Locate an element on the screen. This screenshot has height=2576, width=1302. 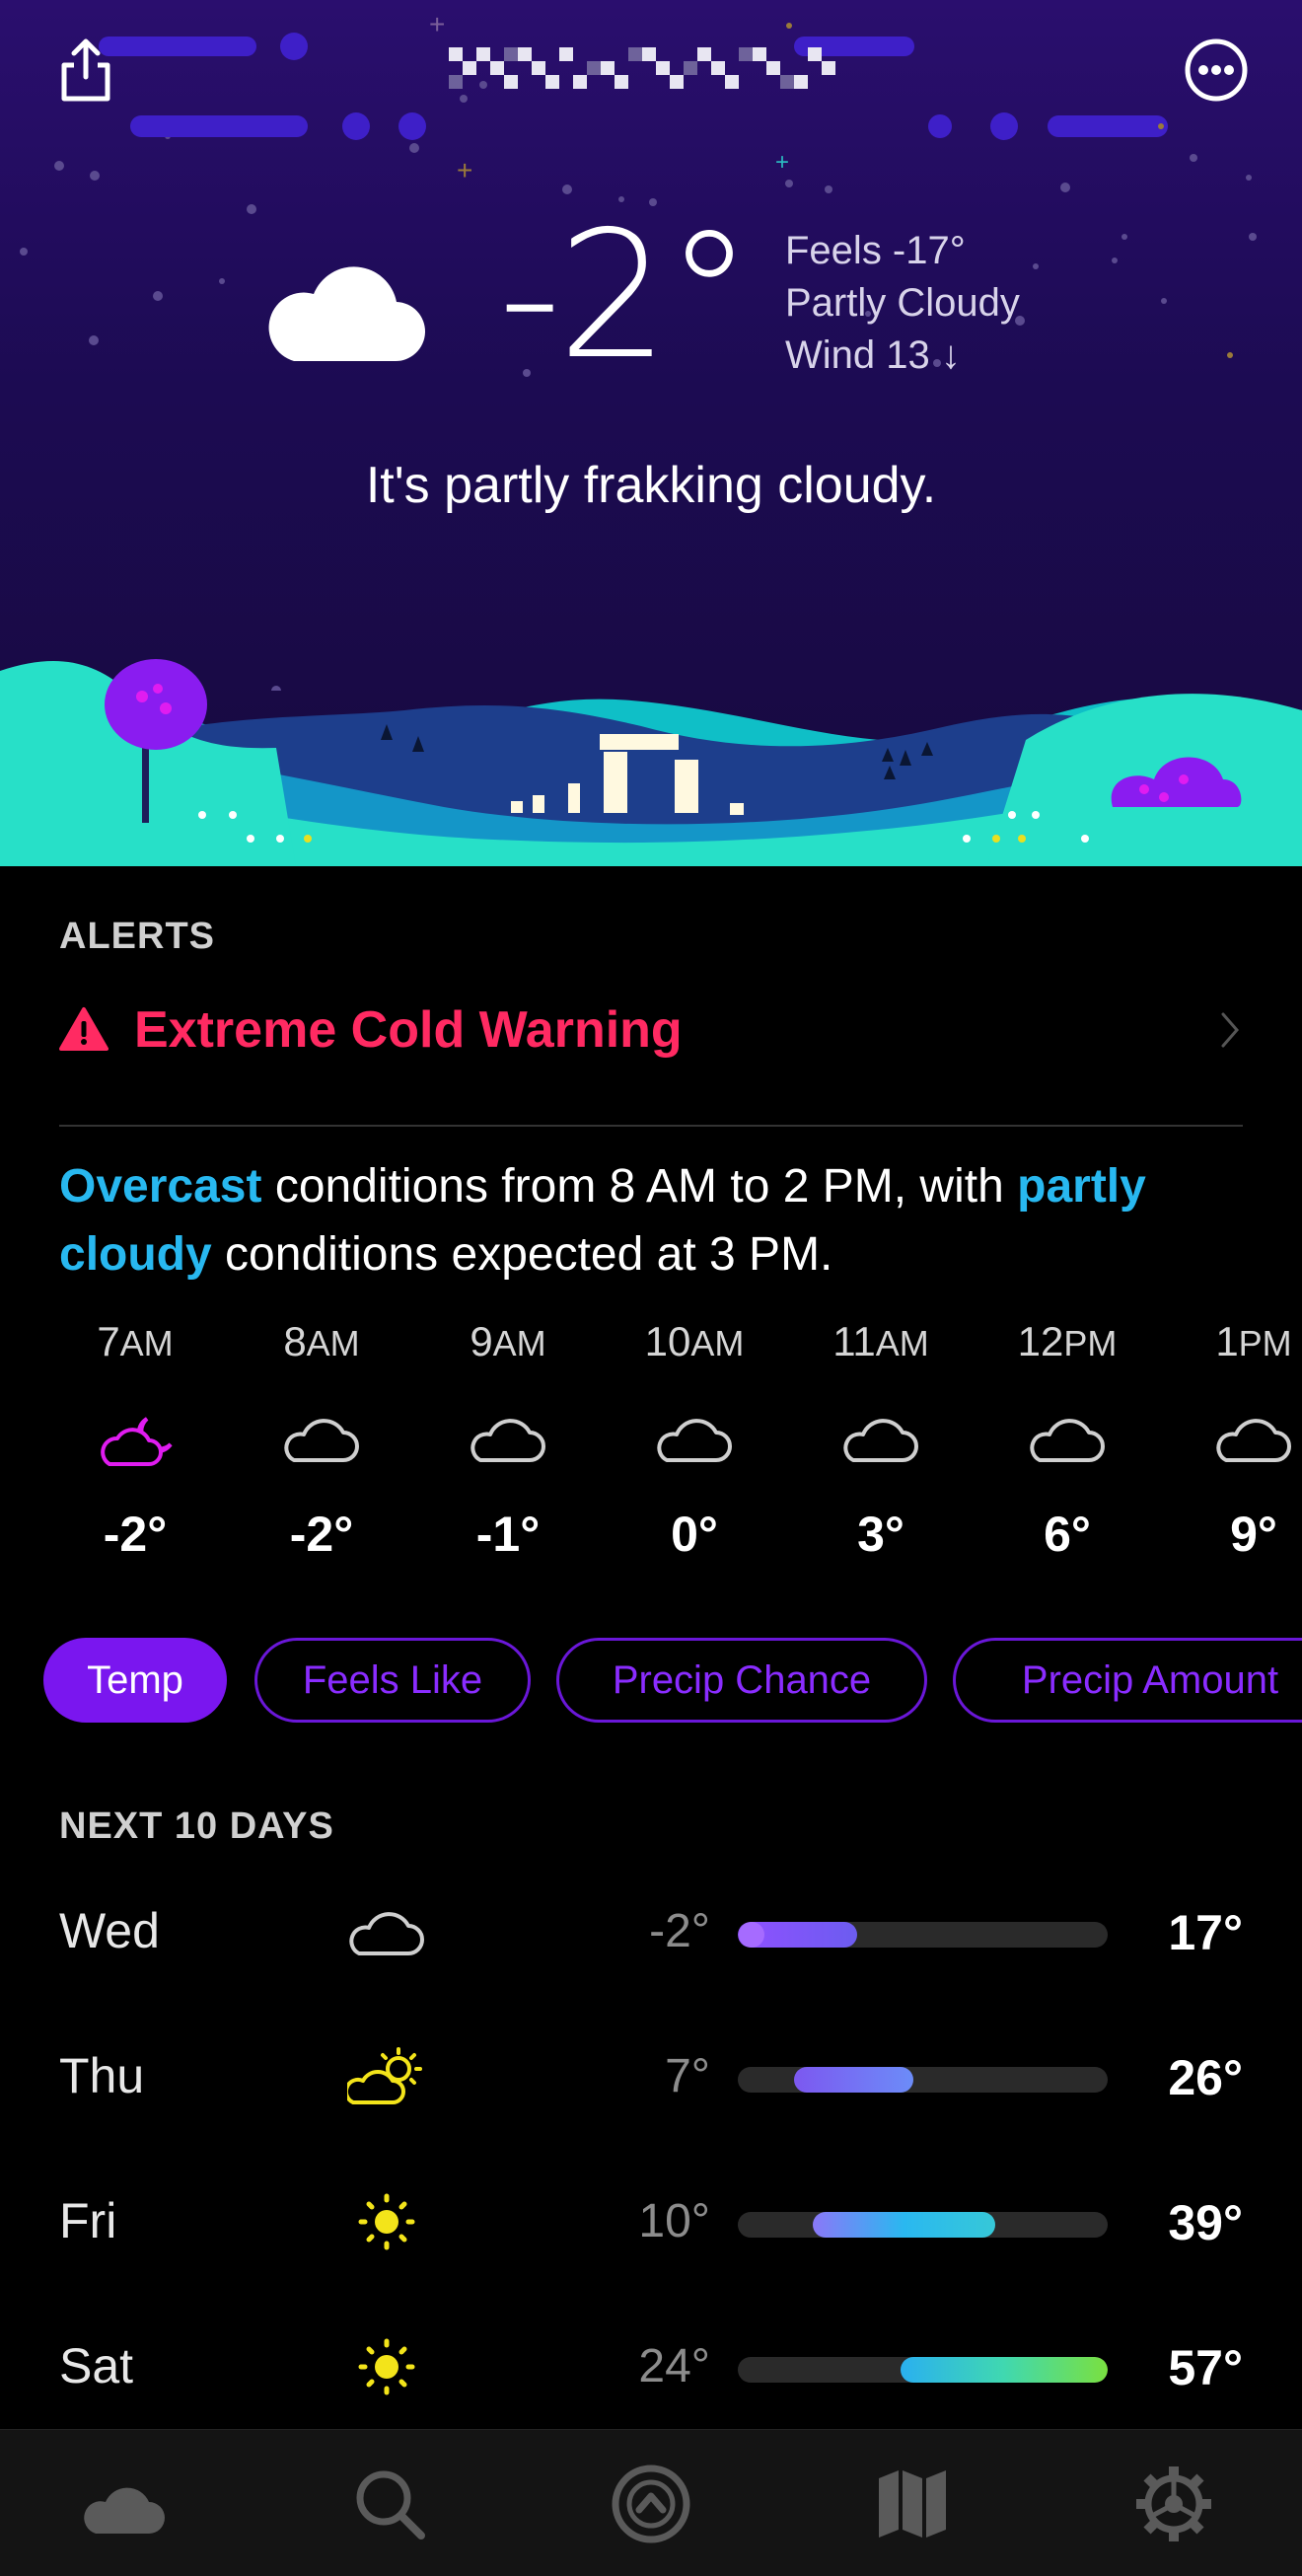
hour-column: 7AM -2° is located at coordinates (135, 1437).